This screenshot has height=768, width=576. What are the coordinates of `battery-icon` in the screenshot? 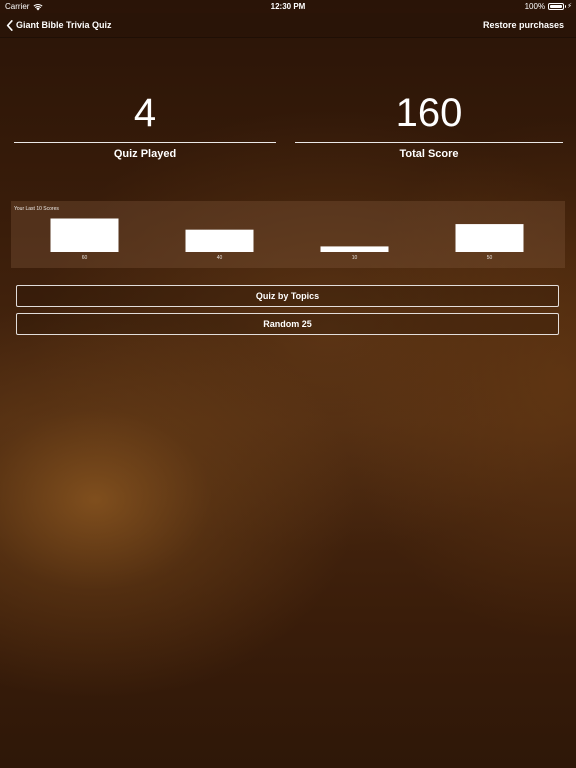 It's located at (557, 6).